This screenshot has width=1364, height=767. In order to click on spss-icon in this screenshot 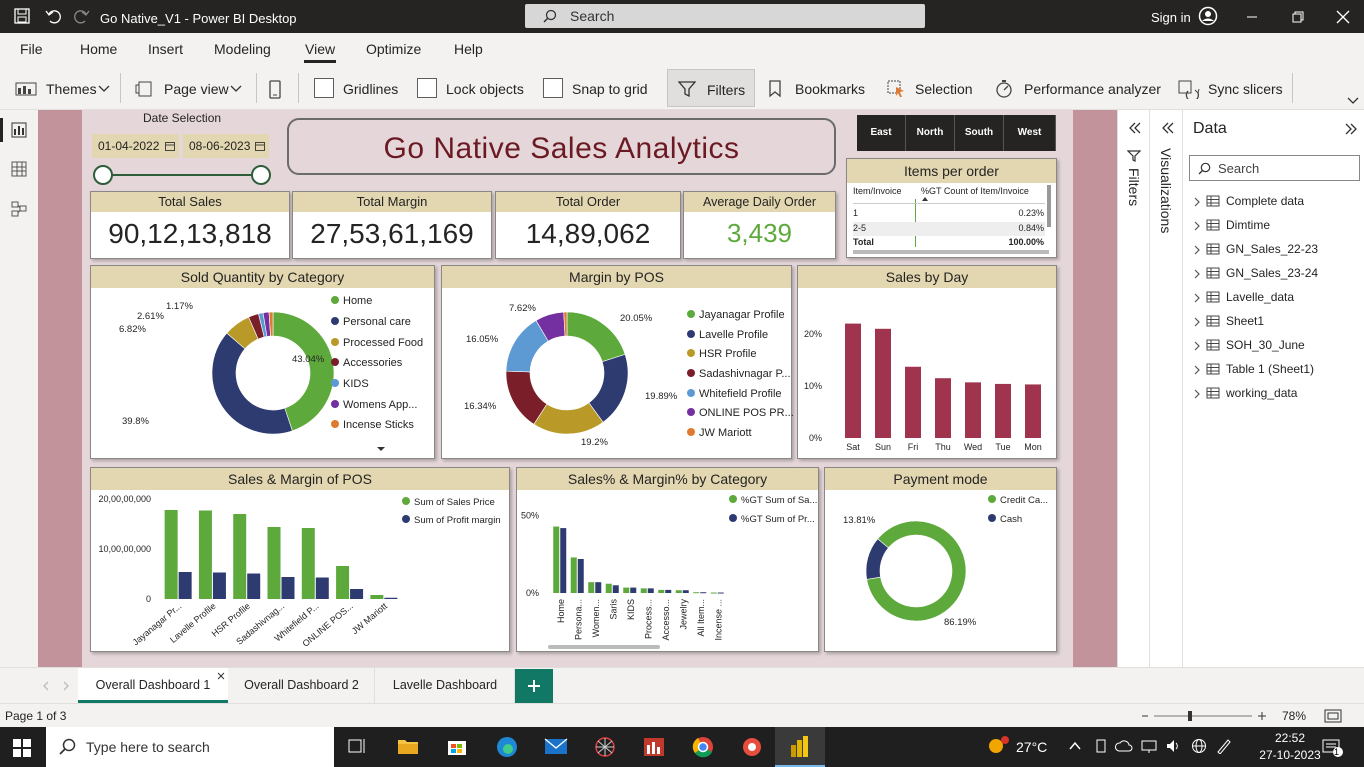, I will do `click(654, 747)`.